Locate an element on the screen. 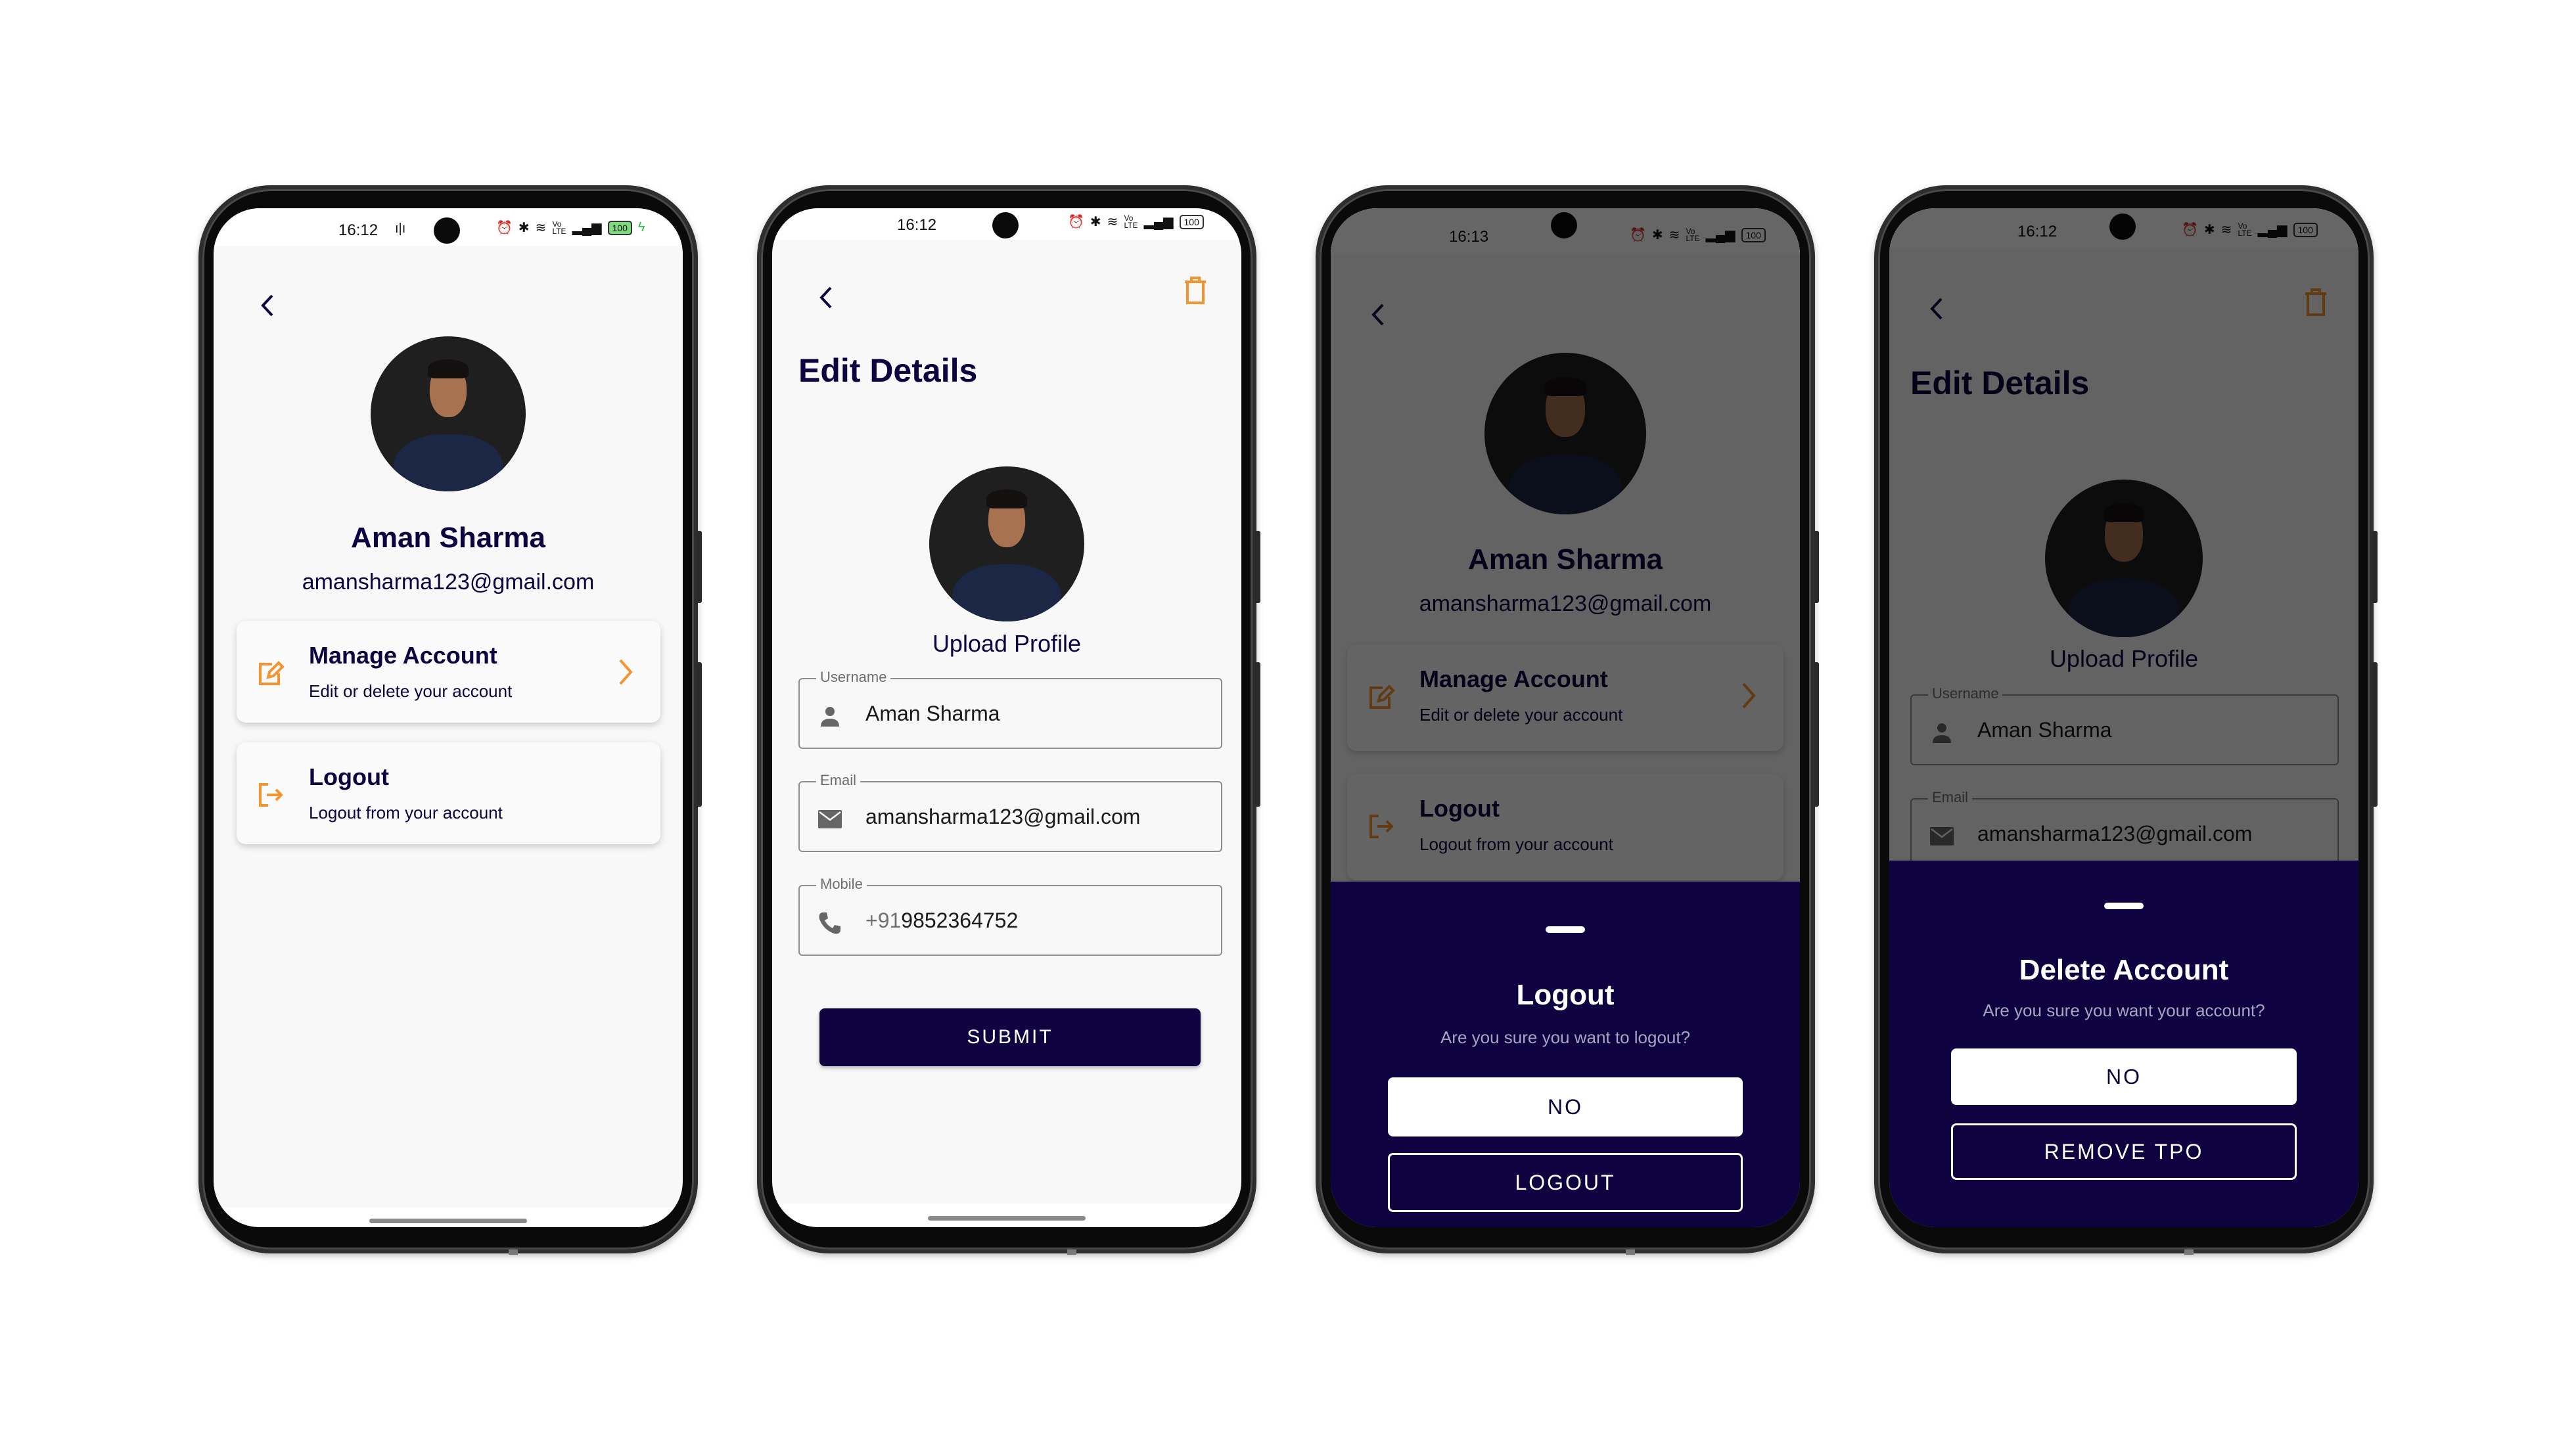 The height and width of the screenshot is (1440, 2576). person-icon is located at coordinates (830, 717).